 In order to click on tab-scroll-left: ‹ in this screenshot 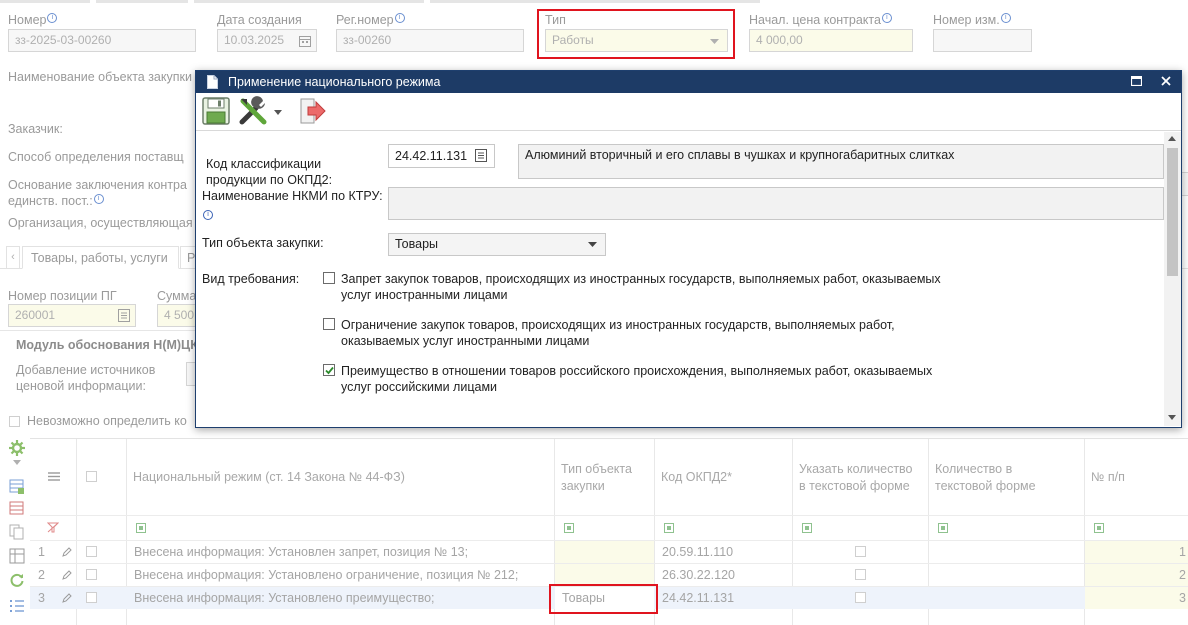, I will do `click(13, 257)`.